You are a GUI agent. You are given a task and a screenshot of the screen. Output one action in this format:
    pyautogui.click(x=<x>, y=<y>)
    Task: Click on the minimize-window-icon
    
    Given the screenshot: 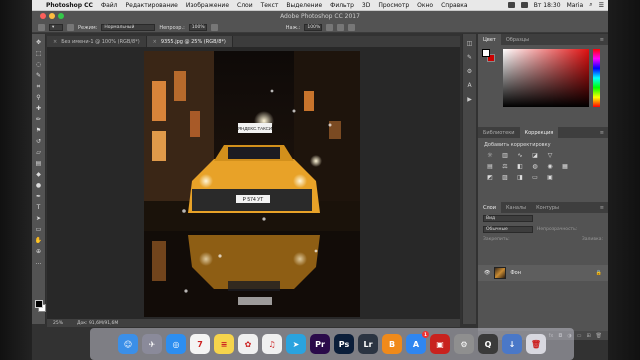 What is the action you would take?
    pyautogui.click(x=52, y=16)
    